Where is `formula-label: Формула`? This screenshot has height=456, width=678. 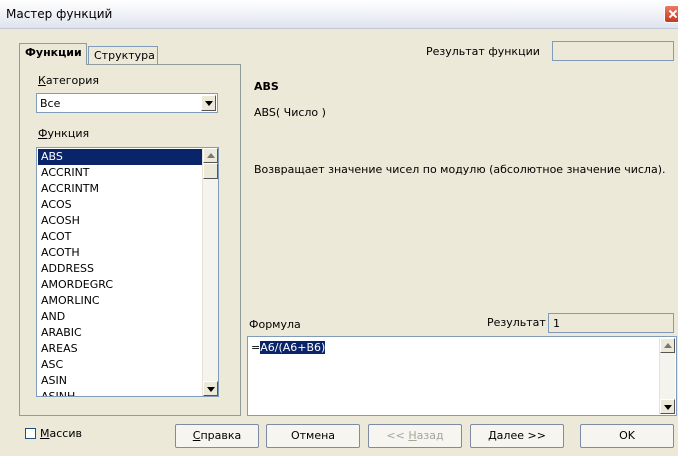
formula-label: Формула is located at coordinates (275, 324).